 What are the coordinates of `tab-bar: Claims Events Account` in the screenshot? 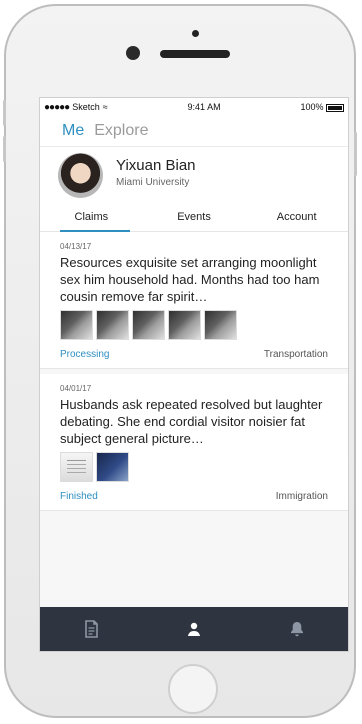 It's located at (194, 217).